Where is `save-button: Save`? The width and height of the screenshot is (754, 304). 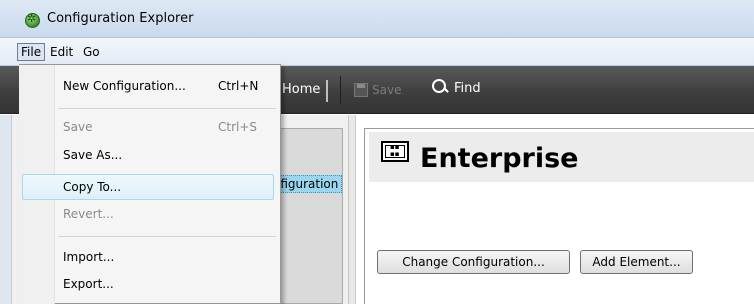 save-button: Save is located at coordinates (377, 90).